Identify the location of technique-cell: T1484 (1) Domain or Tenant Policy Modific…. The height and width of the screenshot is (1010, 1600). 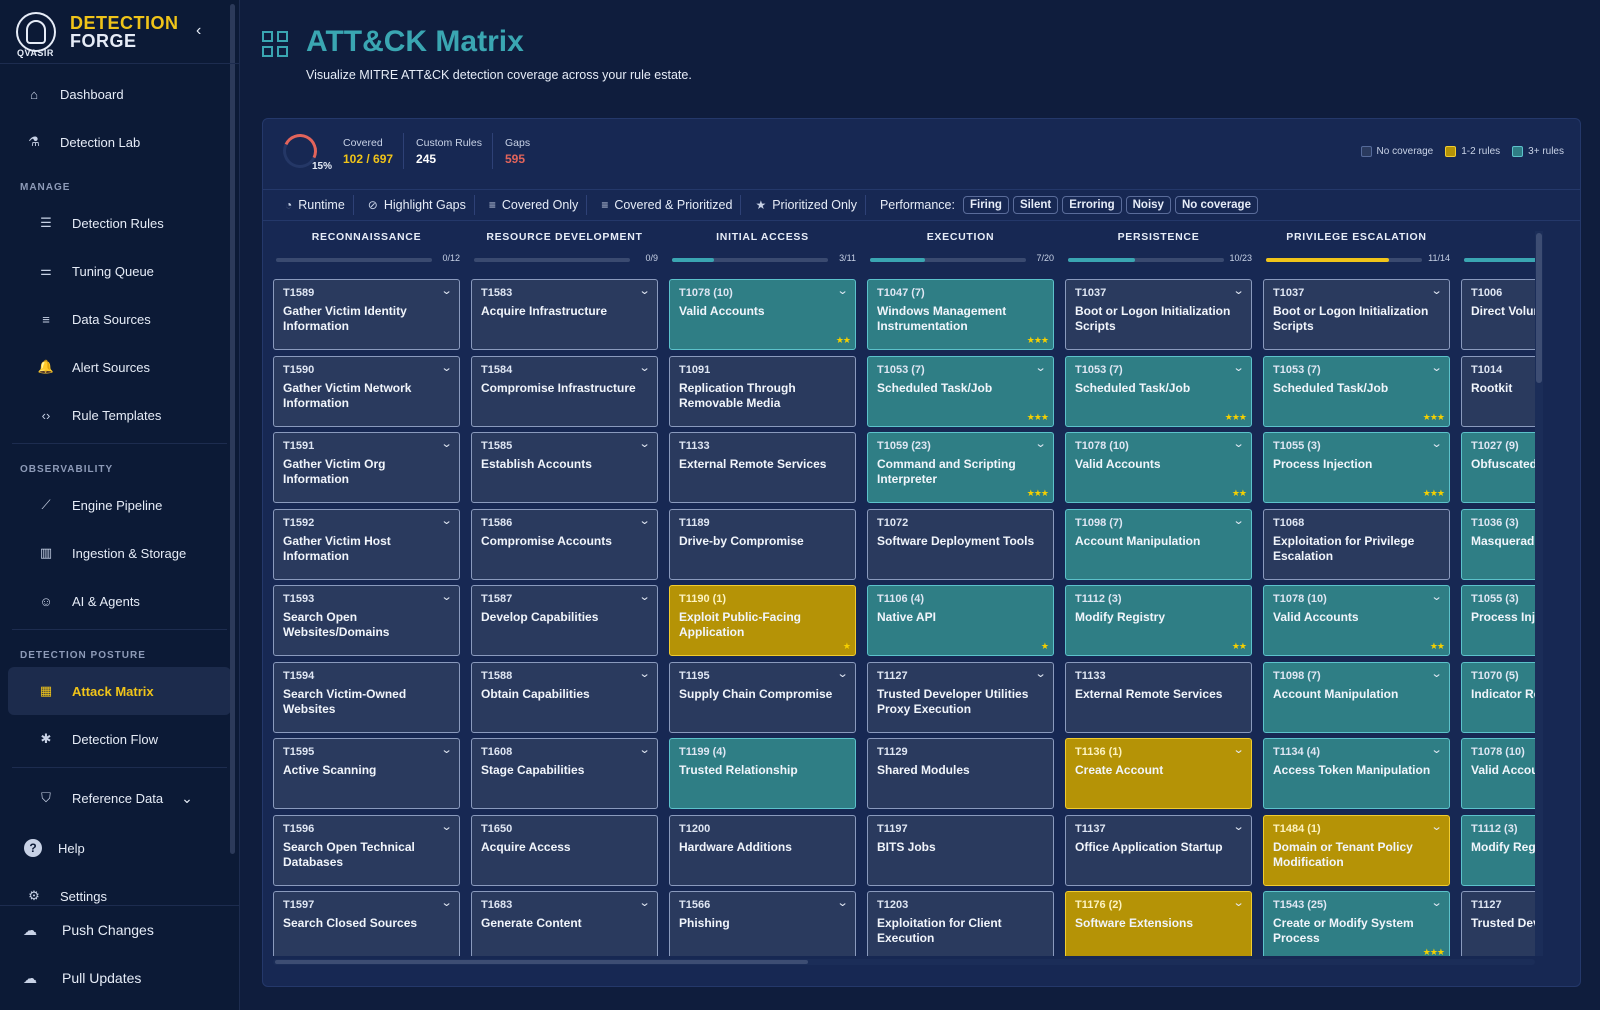
(1356, 850).